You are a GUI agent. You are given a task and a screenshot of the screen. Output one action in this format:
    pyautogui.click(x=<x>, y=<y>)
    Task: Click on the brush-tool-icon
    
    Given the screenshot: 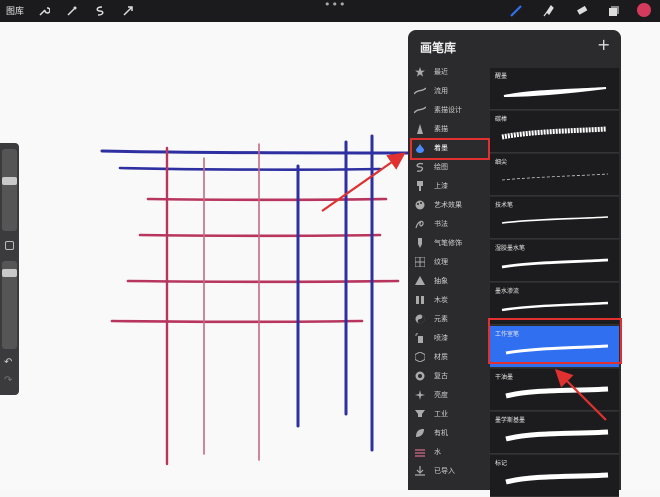 What is the action you would take?
    pyautogui.click(x=516, y=11)
    